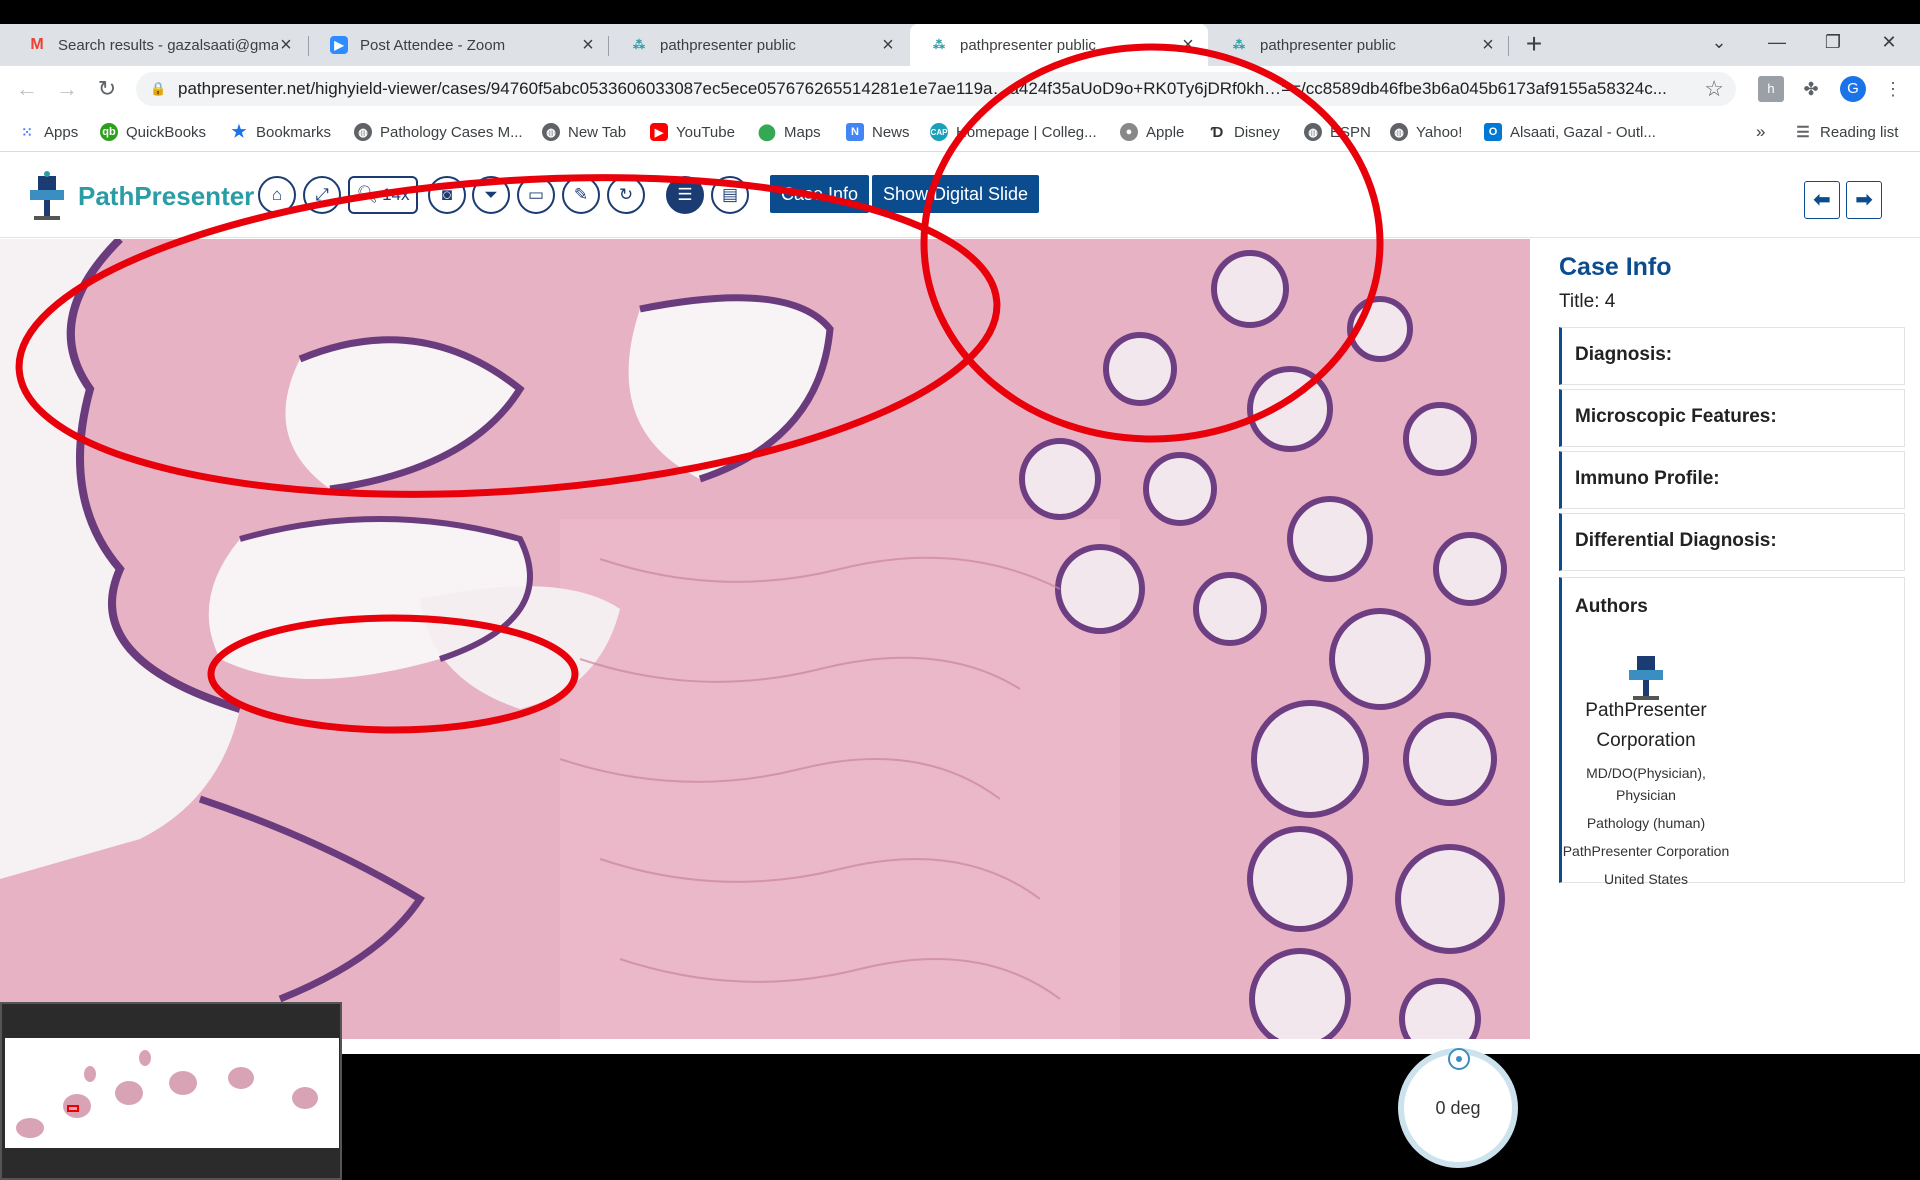 The image size is (1920, 1180). Describe the element at coordinates (491, 195) in the screenshot. I see `filter-icon: ⏷` at that location.